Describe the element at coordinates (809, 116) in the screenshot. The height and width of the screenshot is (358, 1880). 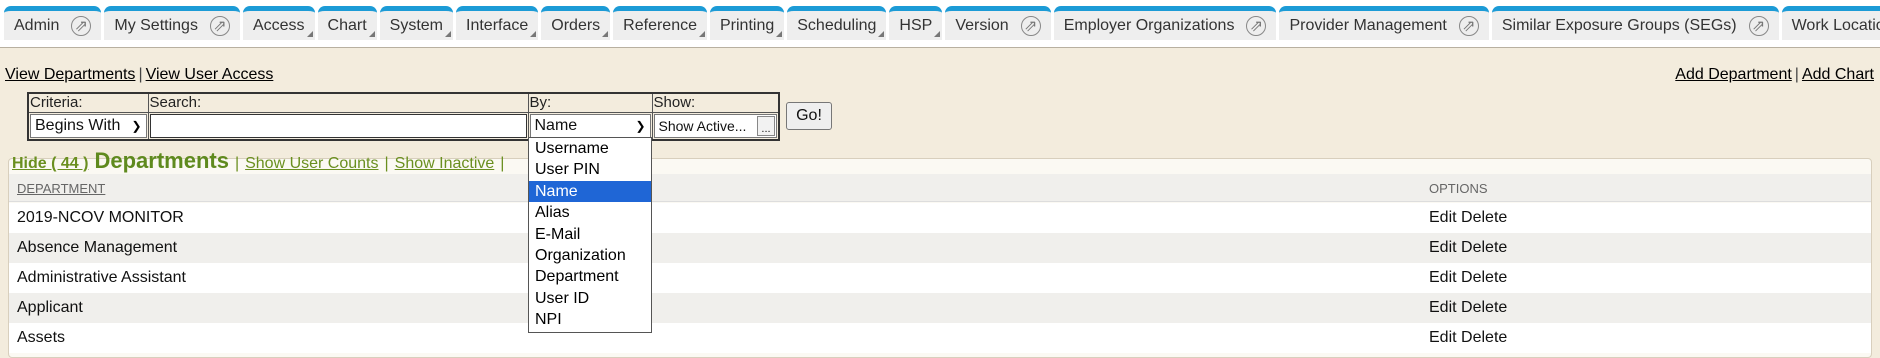
I see `go-button: Go!` at that location.